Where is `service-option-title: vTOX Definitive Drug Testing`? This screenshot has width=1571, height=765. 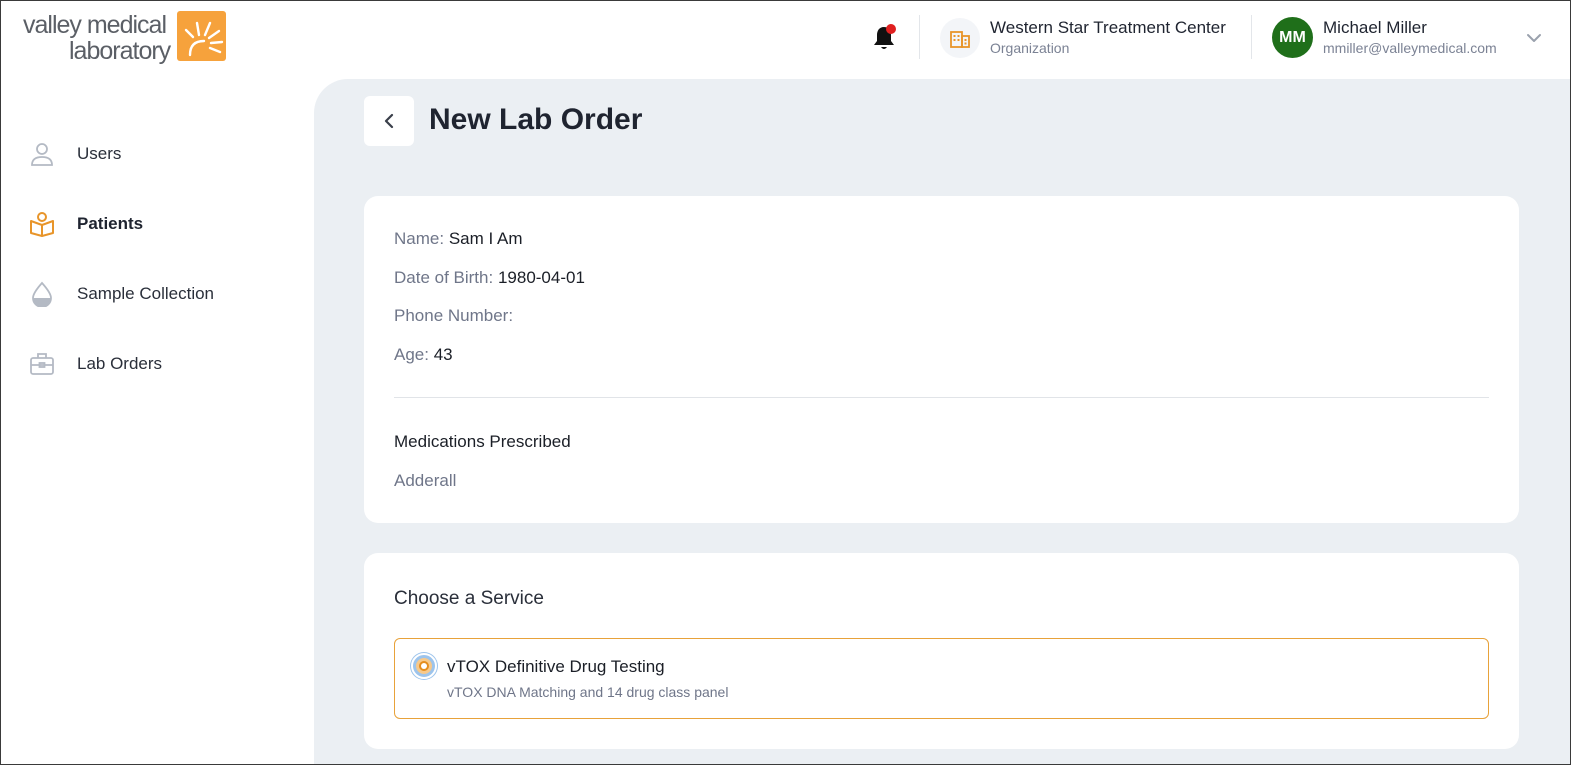 service-option-title: vTOX Definitive Drug Testing is located at coordinates (556, 666).